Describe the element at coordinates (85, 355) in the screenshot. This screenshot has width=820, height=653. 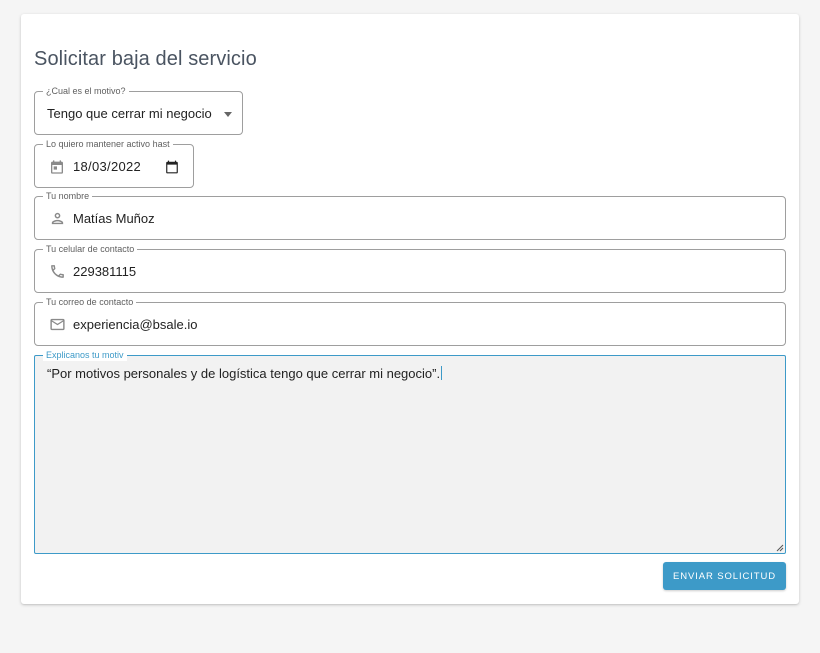
I see `reason-explanation-label: Explicanos tu motiv` at that location.